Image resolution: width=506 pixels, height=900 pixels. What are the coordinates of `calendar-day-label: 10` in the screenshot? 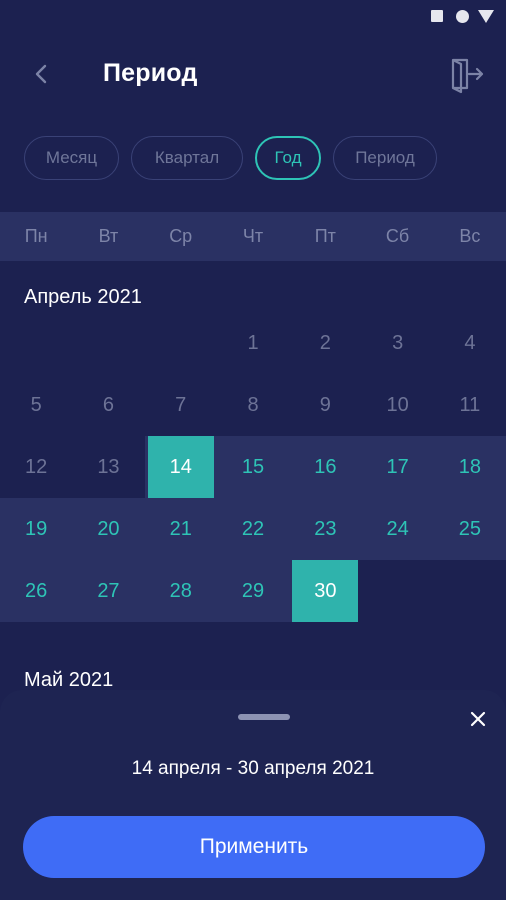 It's located at (397, 404).